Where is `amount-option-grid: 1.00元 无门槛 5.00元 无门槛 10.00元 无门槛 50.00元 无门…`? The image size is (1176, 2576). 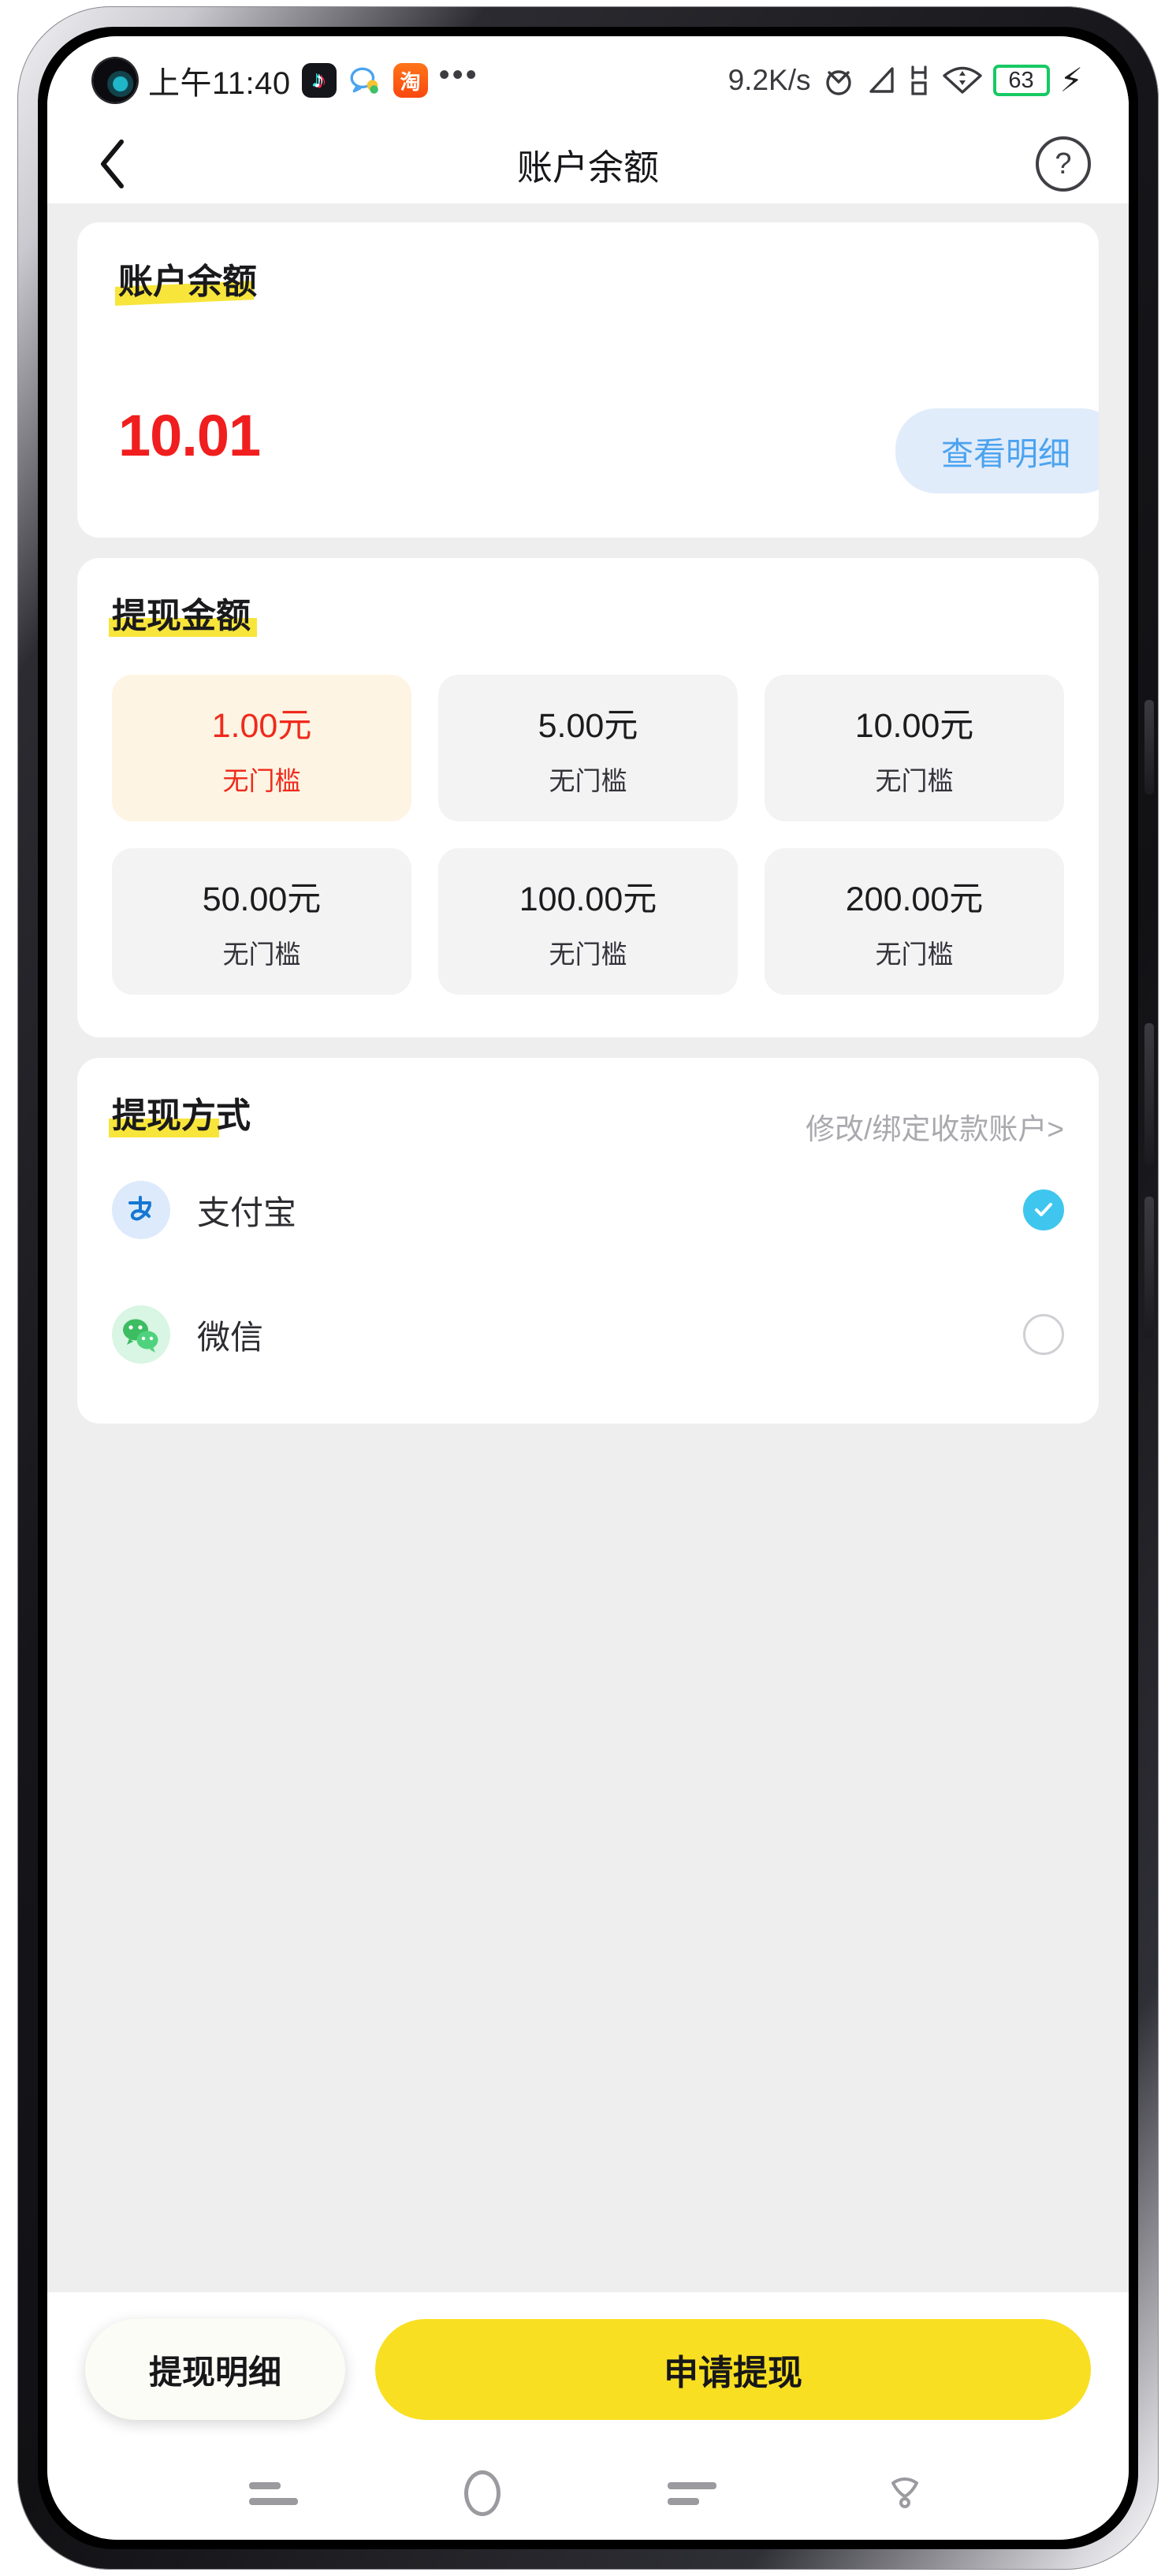
amount-option-grid: 1.00元 无门槛 5.00元 无门槛 10.00元 无门槛 50.00元 无门… is located at coordinates (588, 835).